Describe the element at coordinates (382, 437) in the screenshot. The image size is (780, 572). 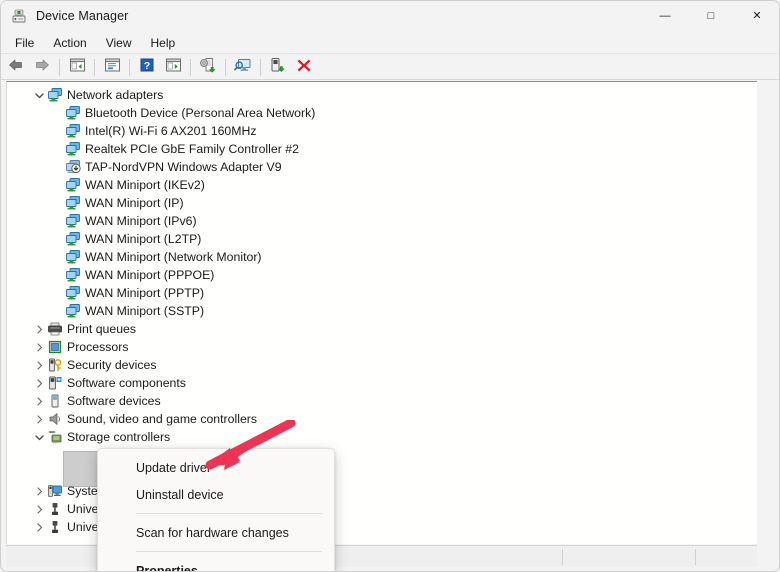
I see `tree-row-storage-controllers: Storage controllers` at that location.